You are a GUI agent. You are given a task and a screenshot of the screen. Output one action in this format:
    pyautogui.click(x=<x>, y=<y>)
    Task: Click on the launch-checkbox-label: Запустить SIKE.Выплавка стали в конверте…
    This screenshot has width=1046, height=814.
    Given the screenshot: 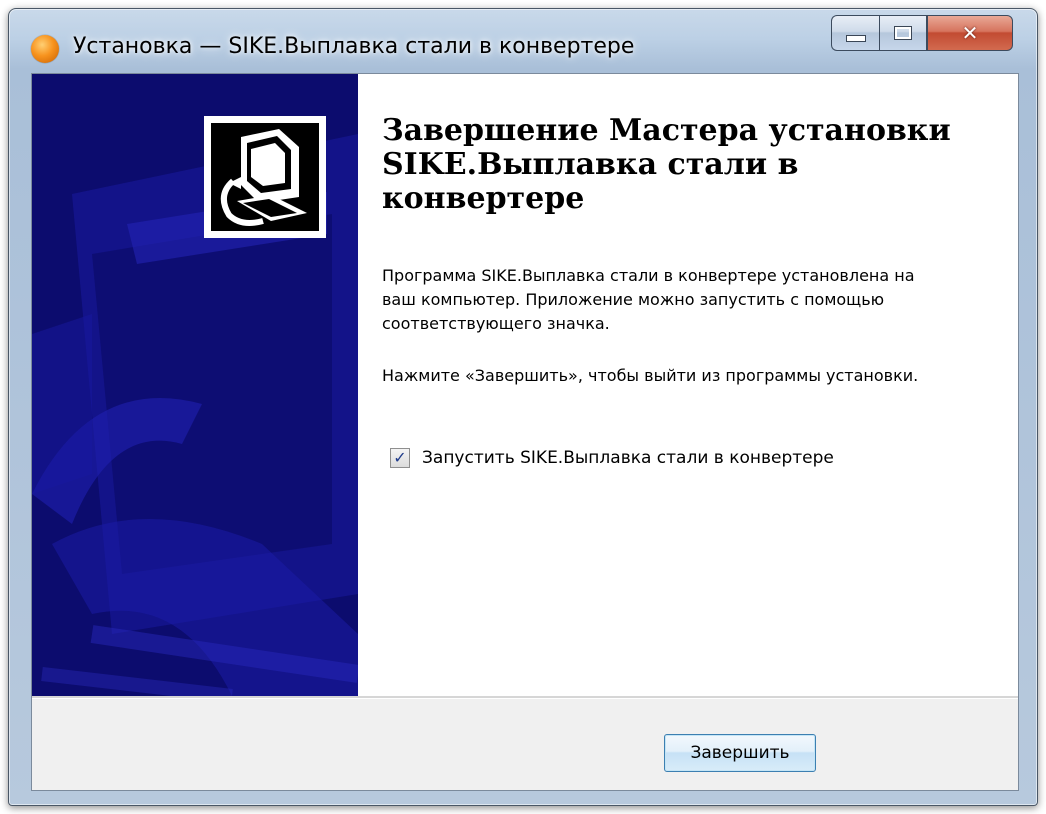 What is the action you would take?
    pyautogui.click(x=628, y=458)
    